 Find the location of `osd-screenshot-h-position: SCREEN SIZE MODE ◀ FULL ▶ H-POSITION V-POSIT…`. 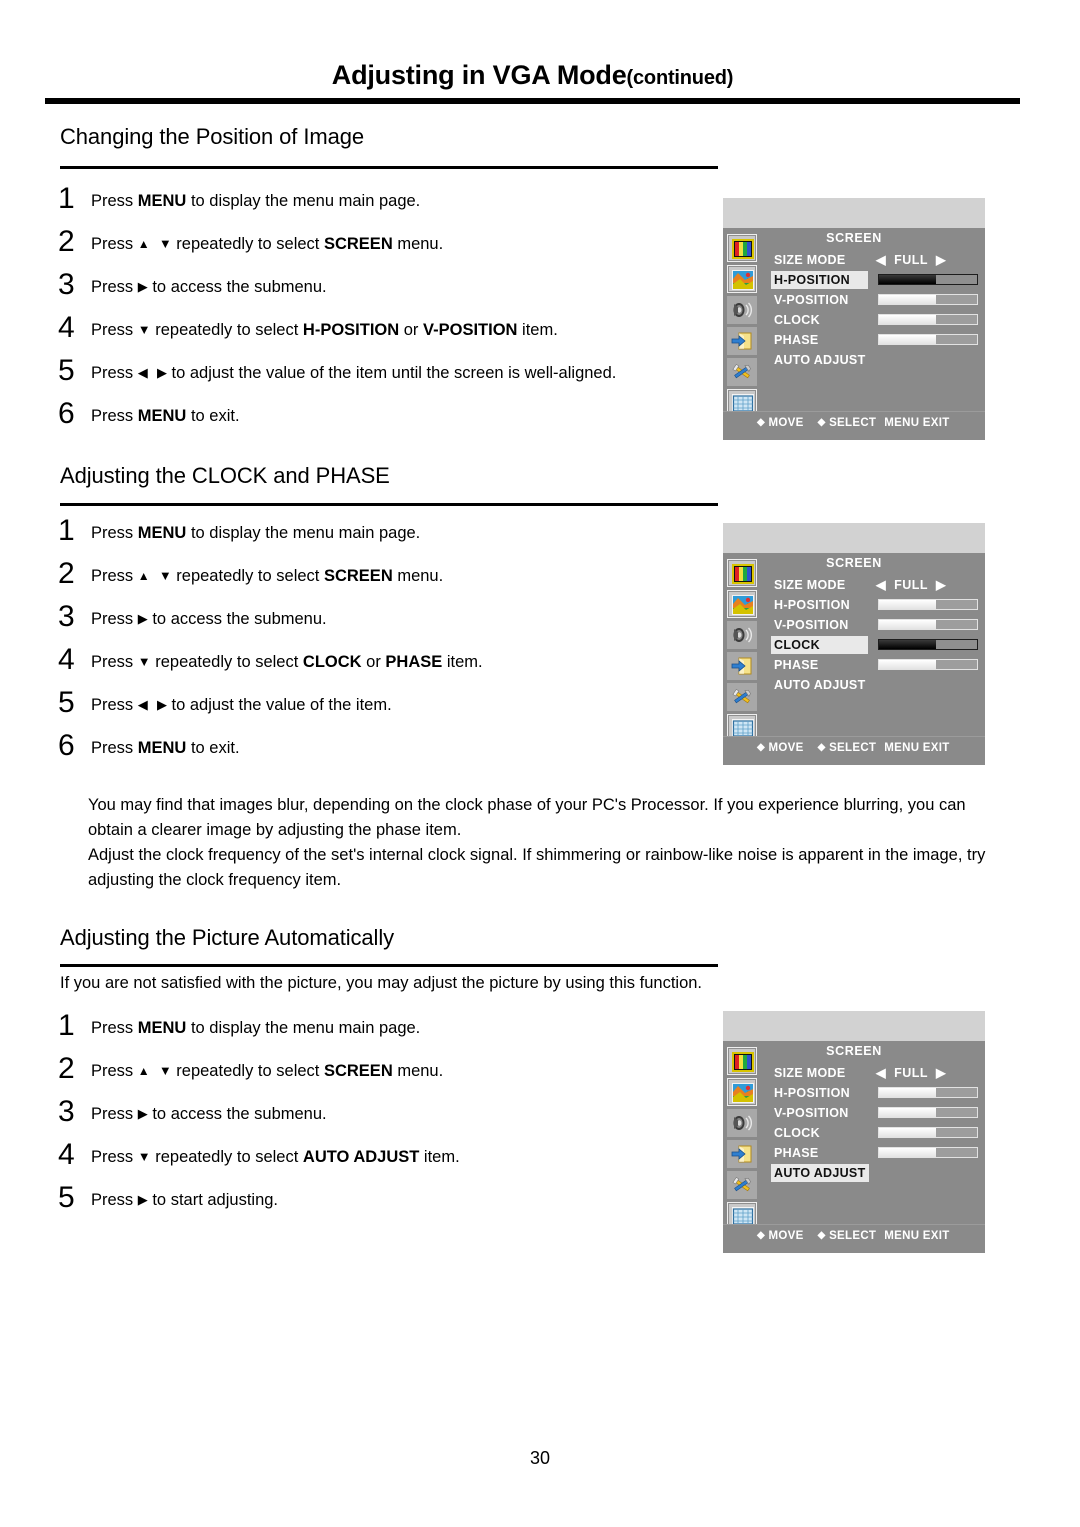

osd-screenshot-h-position: SCREEN SIZE MODE ◀ FULL ▶ H-POSITION V-POSIT… is located at coordinates (854, 319).